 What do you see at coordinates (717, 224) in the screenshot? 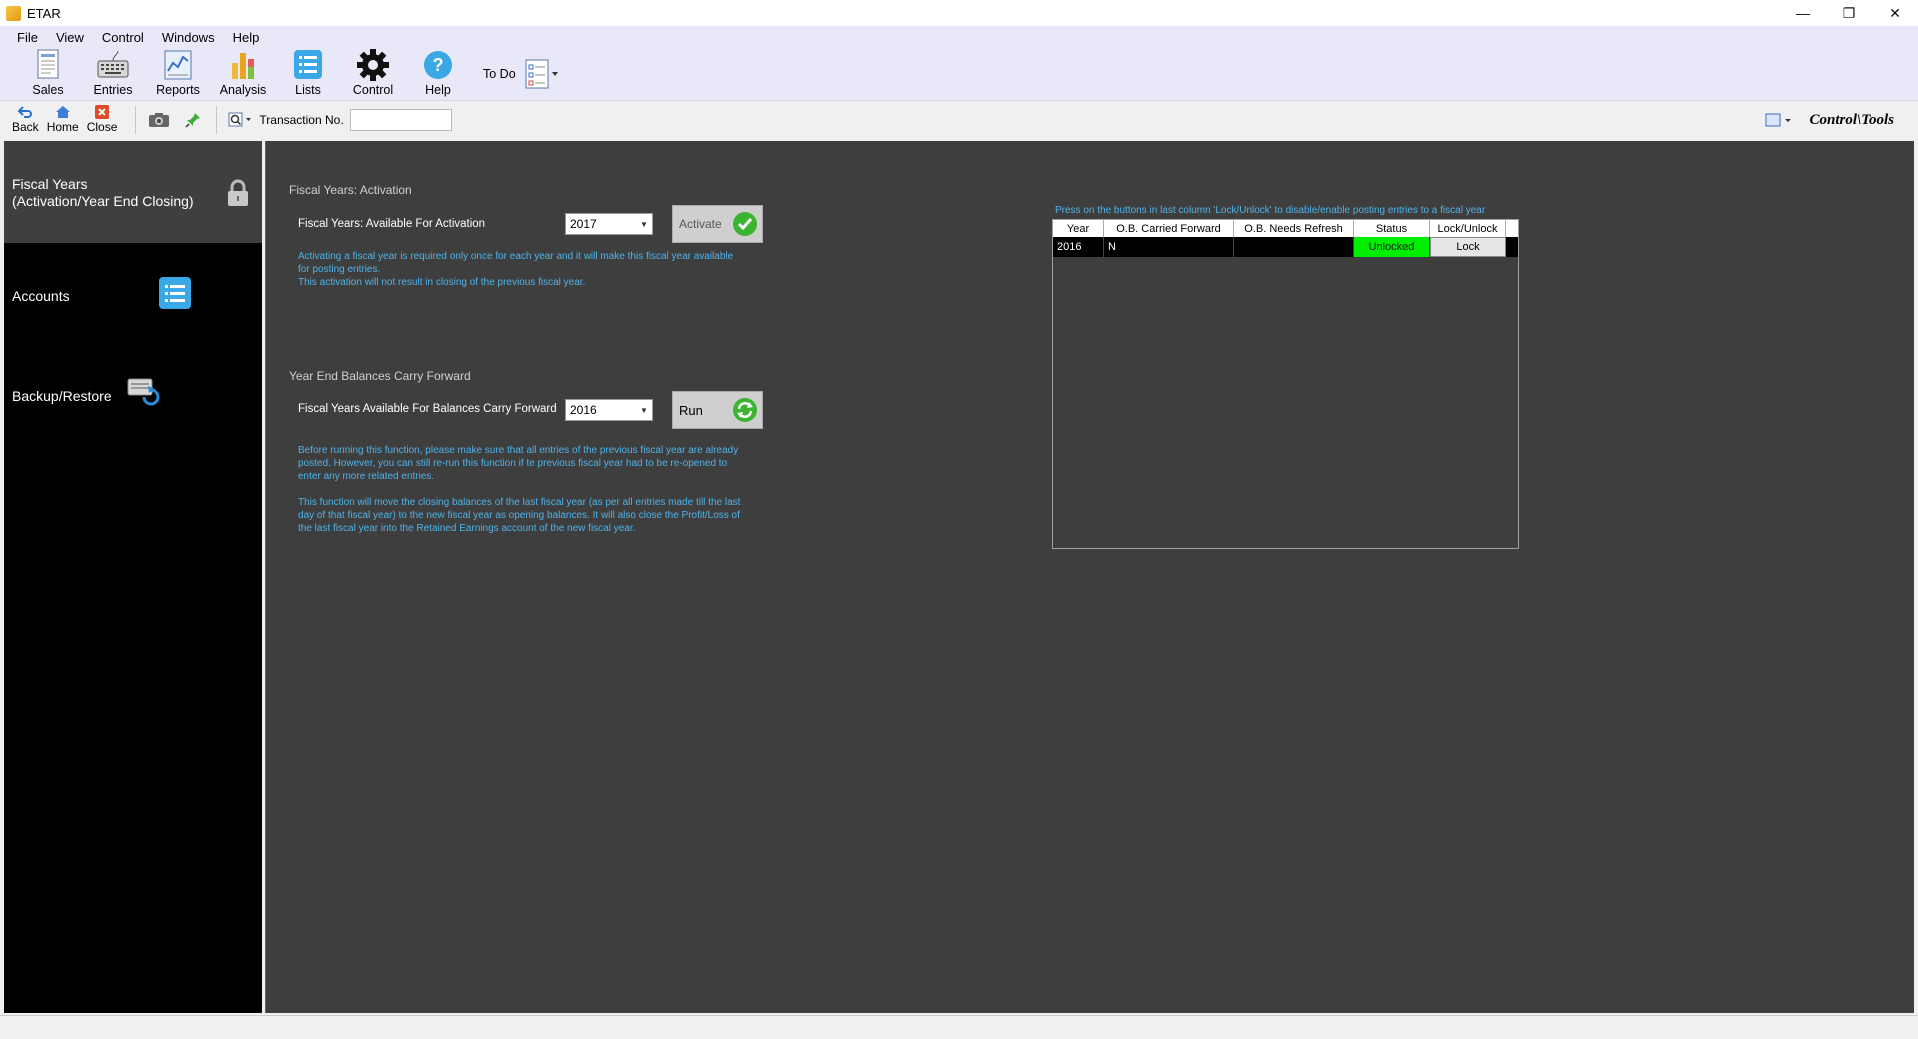
I see `activate-button: Activate` at bounding box center [717, 224].